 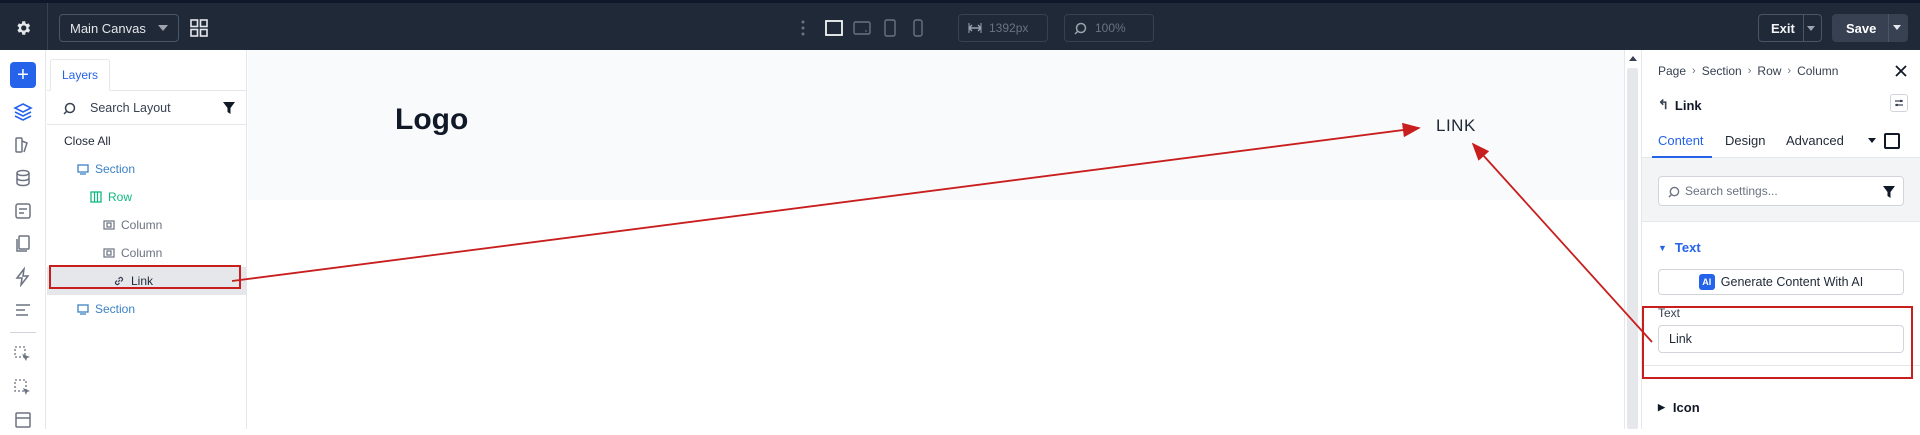 What do you see at coordinates (23, 310) in the screenshot?
I see `list-settings-icon` at bounding box center [23, 310].